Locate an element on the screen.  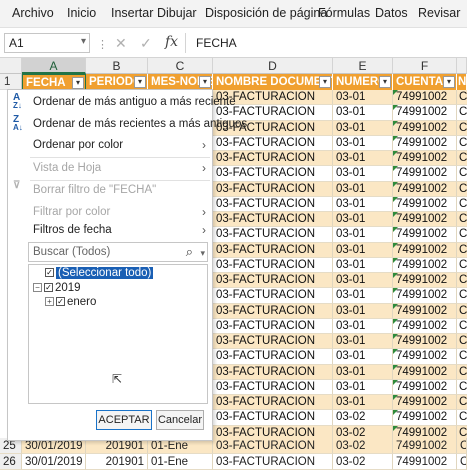
column-header-c: C is located at coordinates (180, 66).